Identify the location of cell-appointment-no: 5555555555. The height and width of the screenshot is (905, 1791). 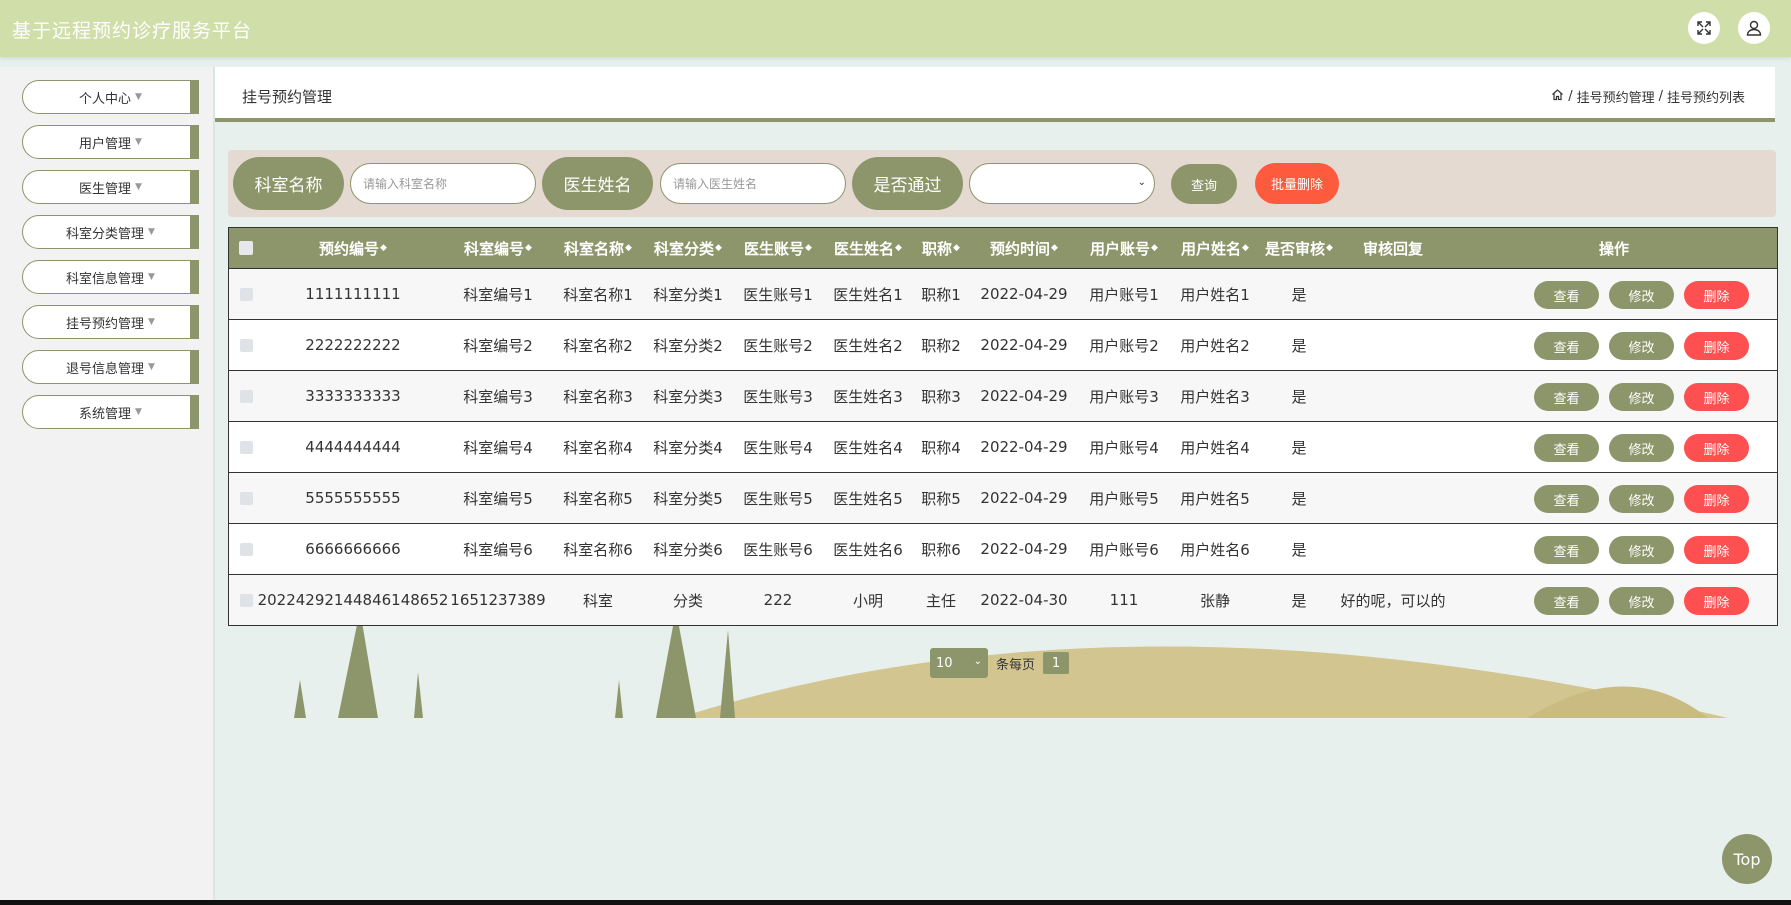
(353, 498).